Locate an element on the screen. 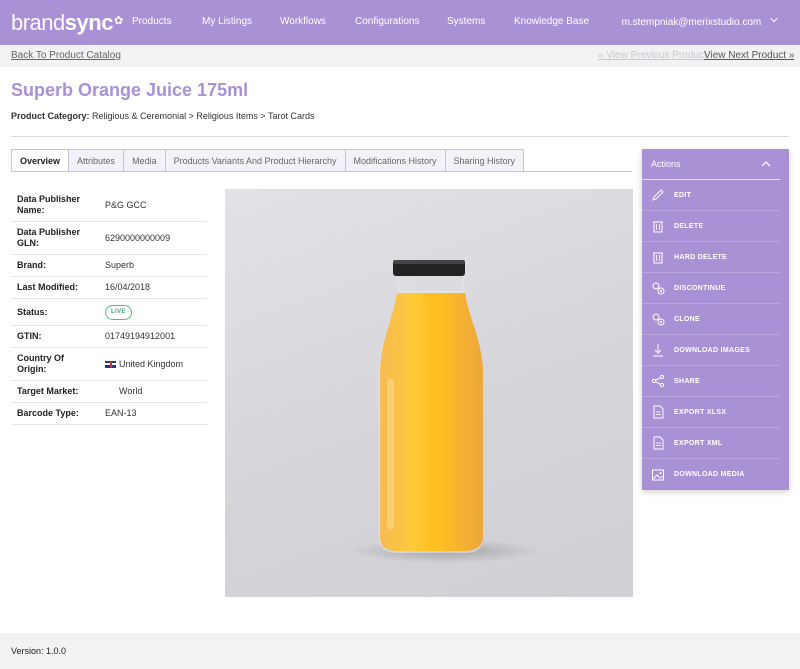  detail-label: Country Of Origin: is located at coordinates (40, 363).